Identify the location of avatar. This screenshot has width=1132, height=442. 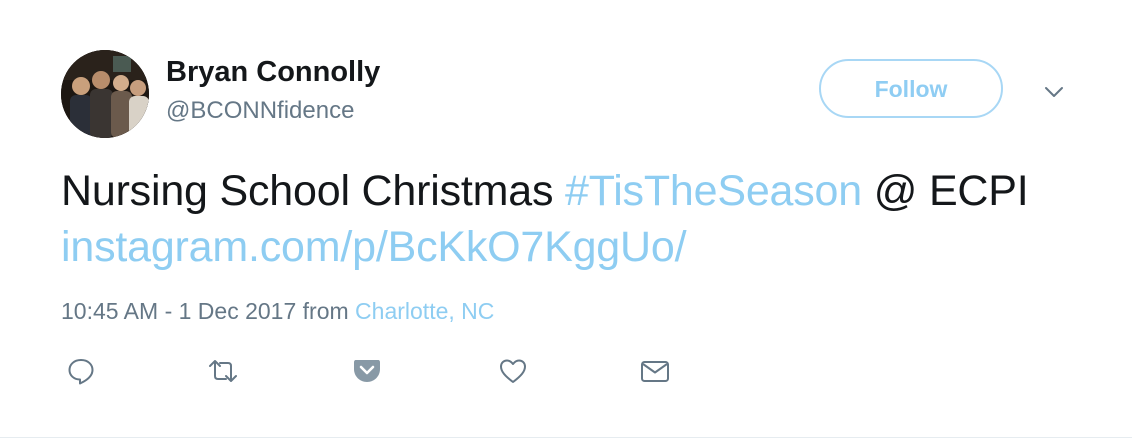
(105, 94).